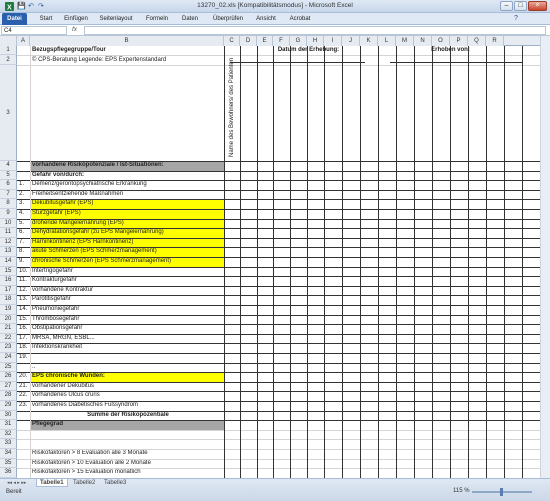 The width and height of the screenshot is (550, 501). Describe the element at coordinates (127, 320) in the screenshot. I see `cell-b: Thrombosegefahr` at that location.